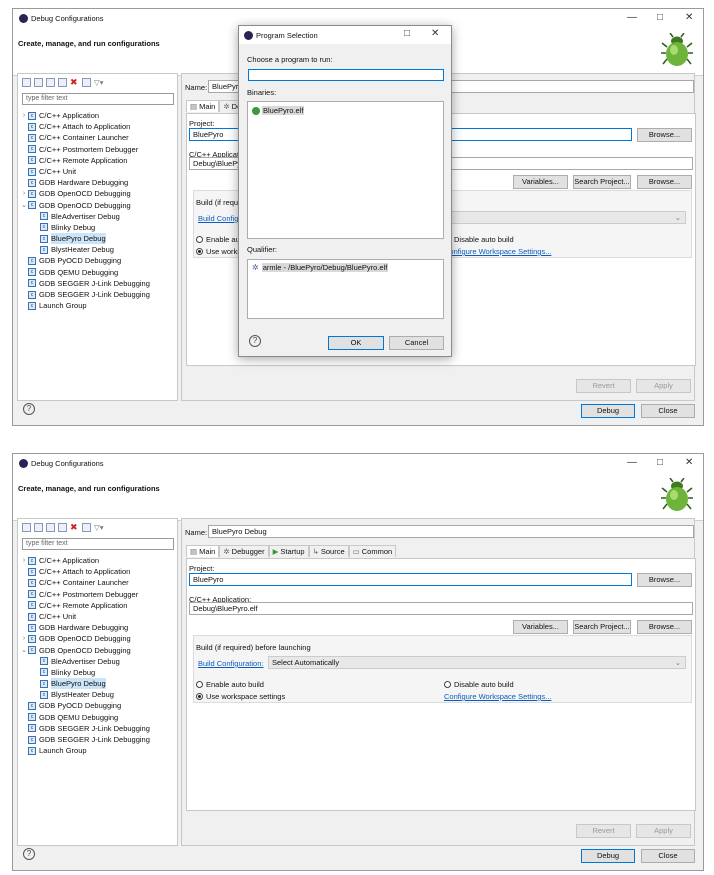  I want to click on minimize-button: —, so click(632, 462).